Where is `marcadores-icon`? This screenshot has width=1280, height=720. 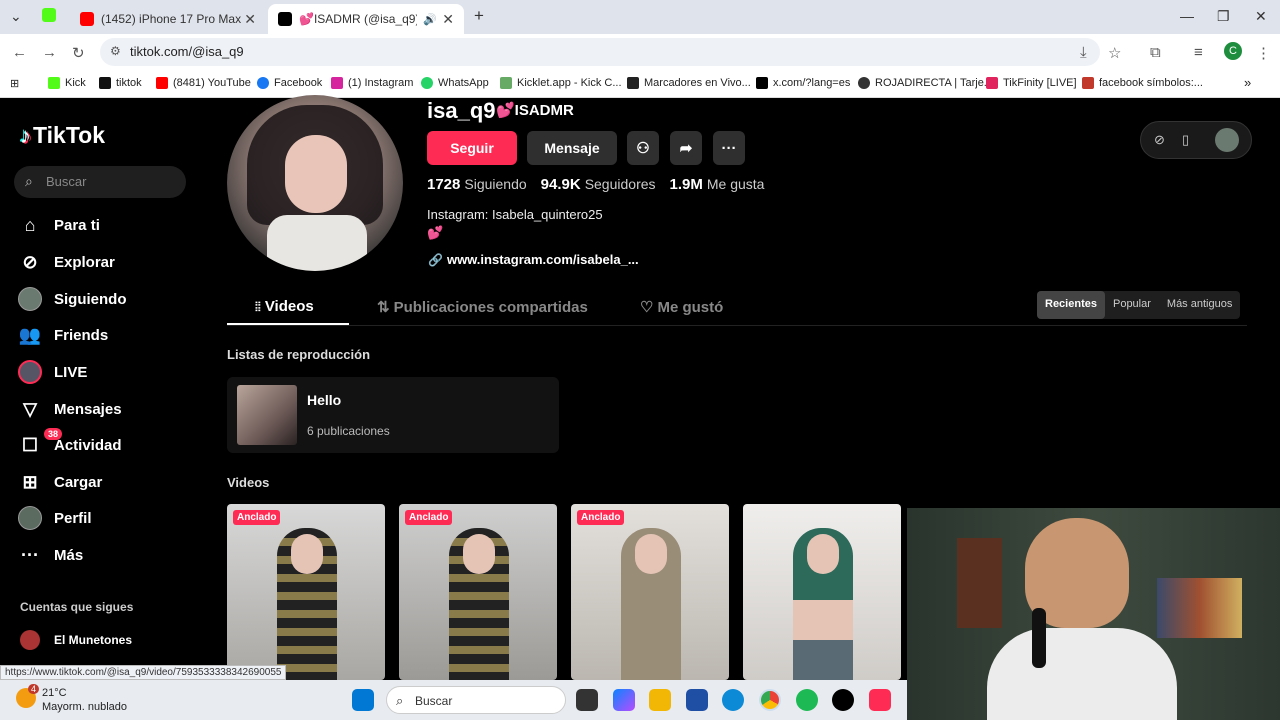
marcadores-icon is located at coordinates (633, 83).